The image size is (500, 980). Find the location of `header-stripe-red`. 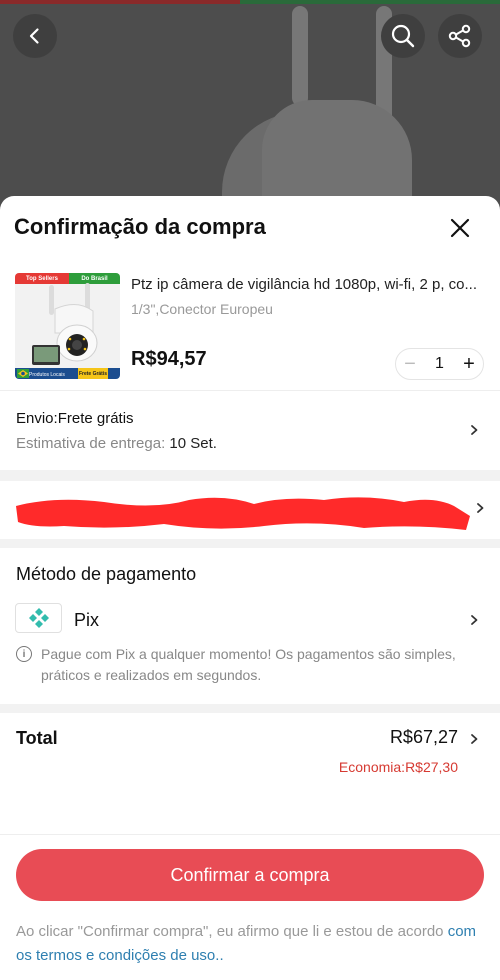

header-stripe-red is located at coordinates (120, 2).